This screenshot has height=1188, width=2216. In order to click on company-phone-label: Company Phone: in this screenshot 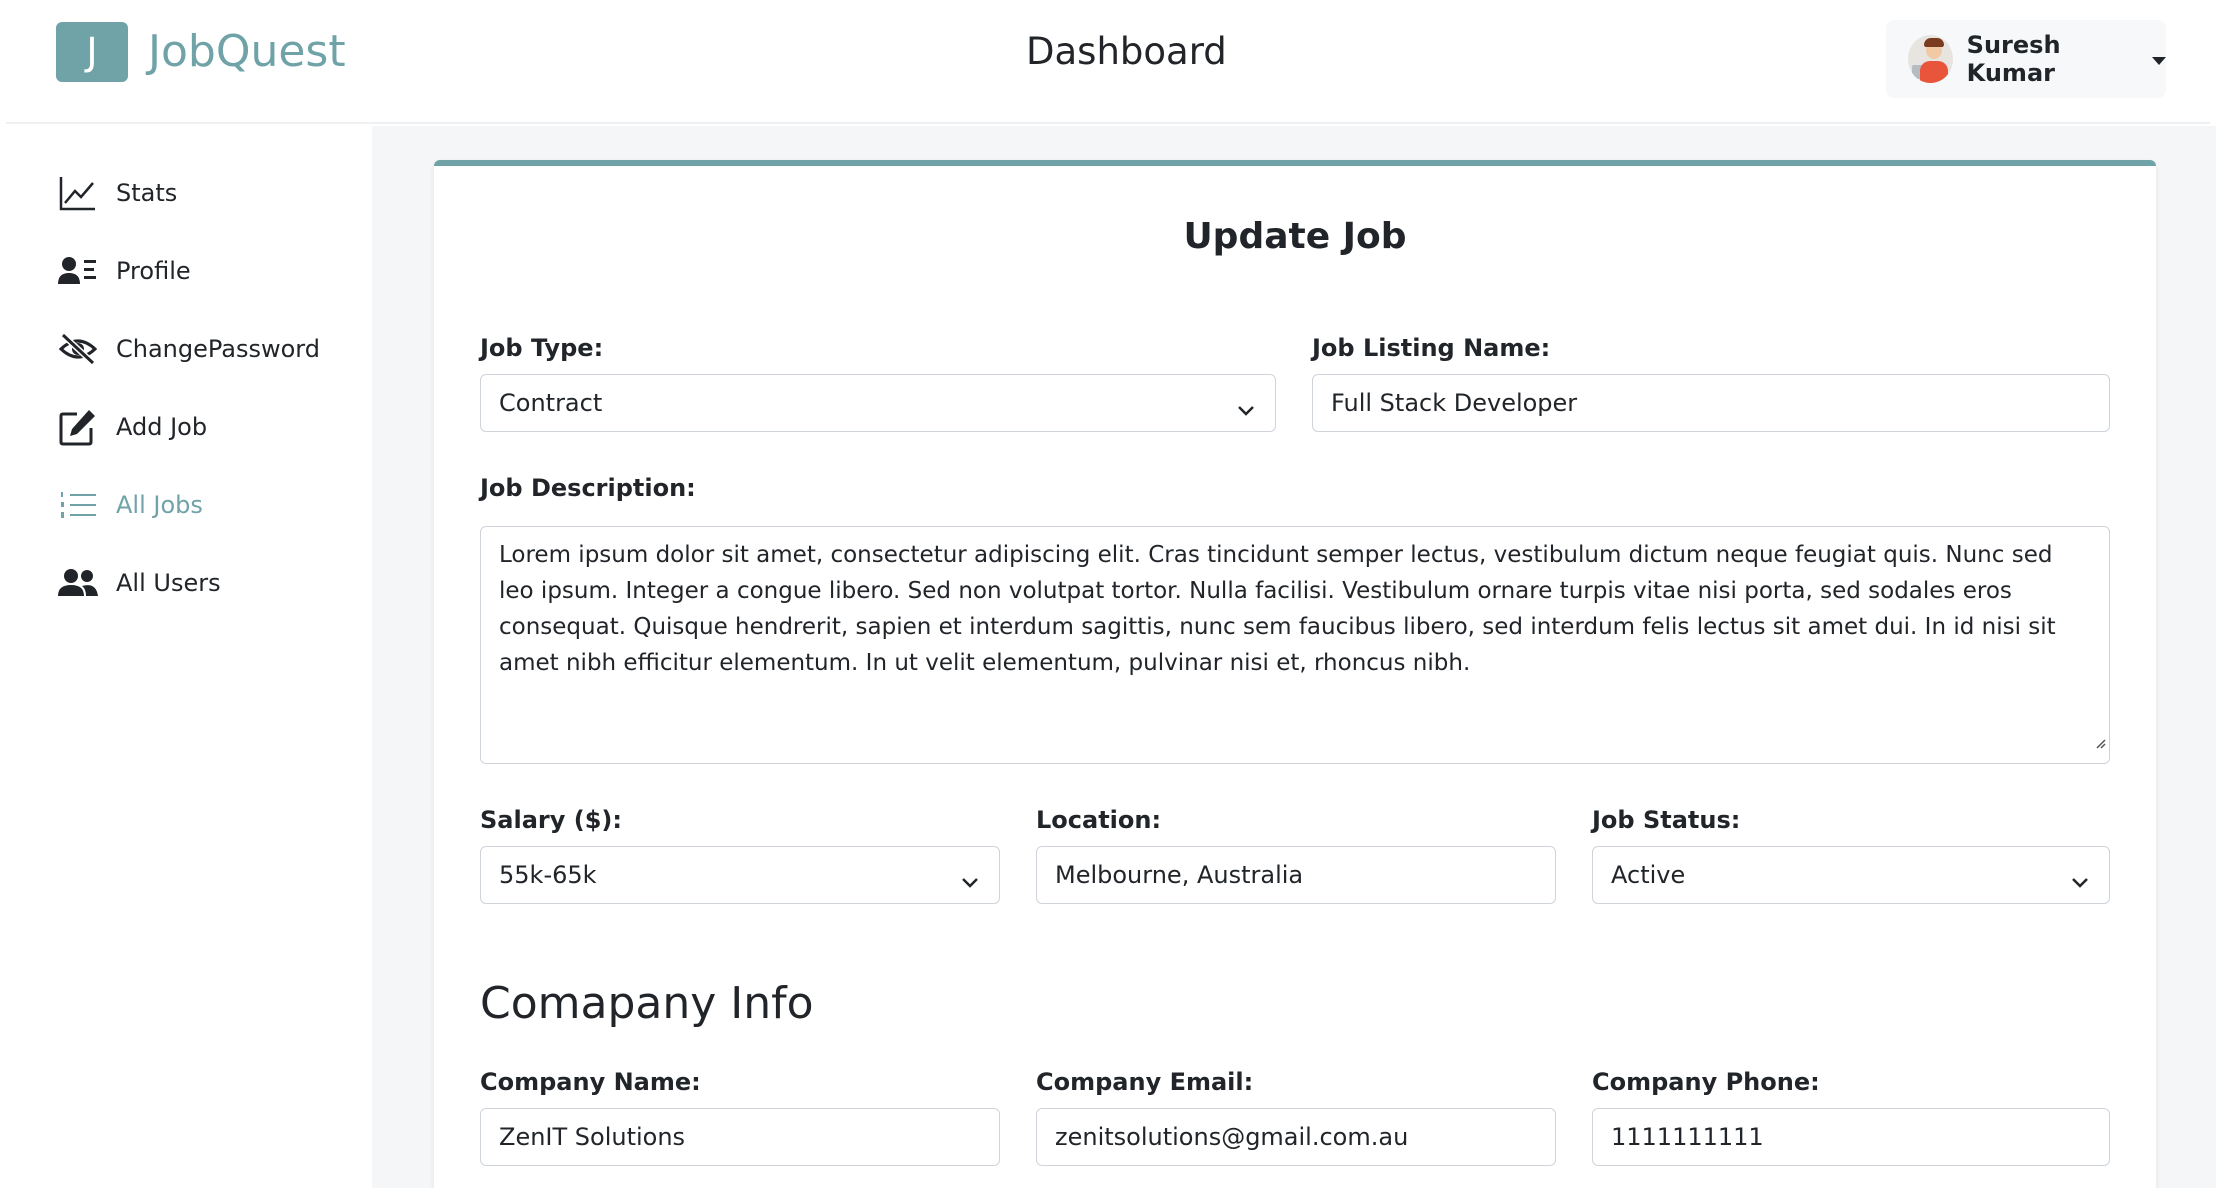, I will do `click(1706, 1082)`.